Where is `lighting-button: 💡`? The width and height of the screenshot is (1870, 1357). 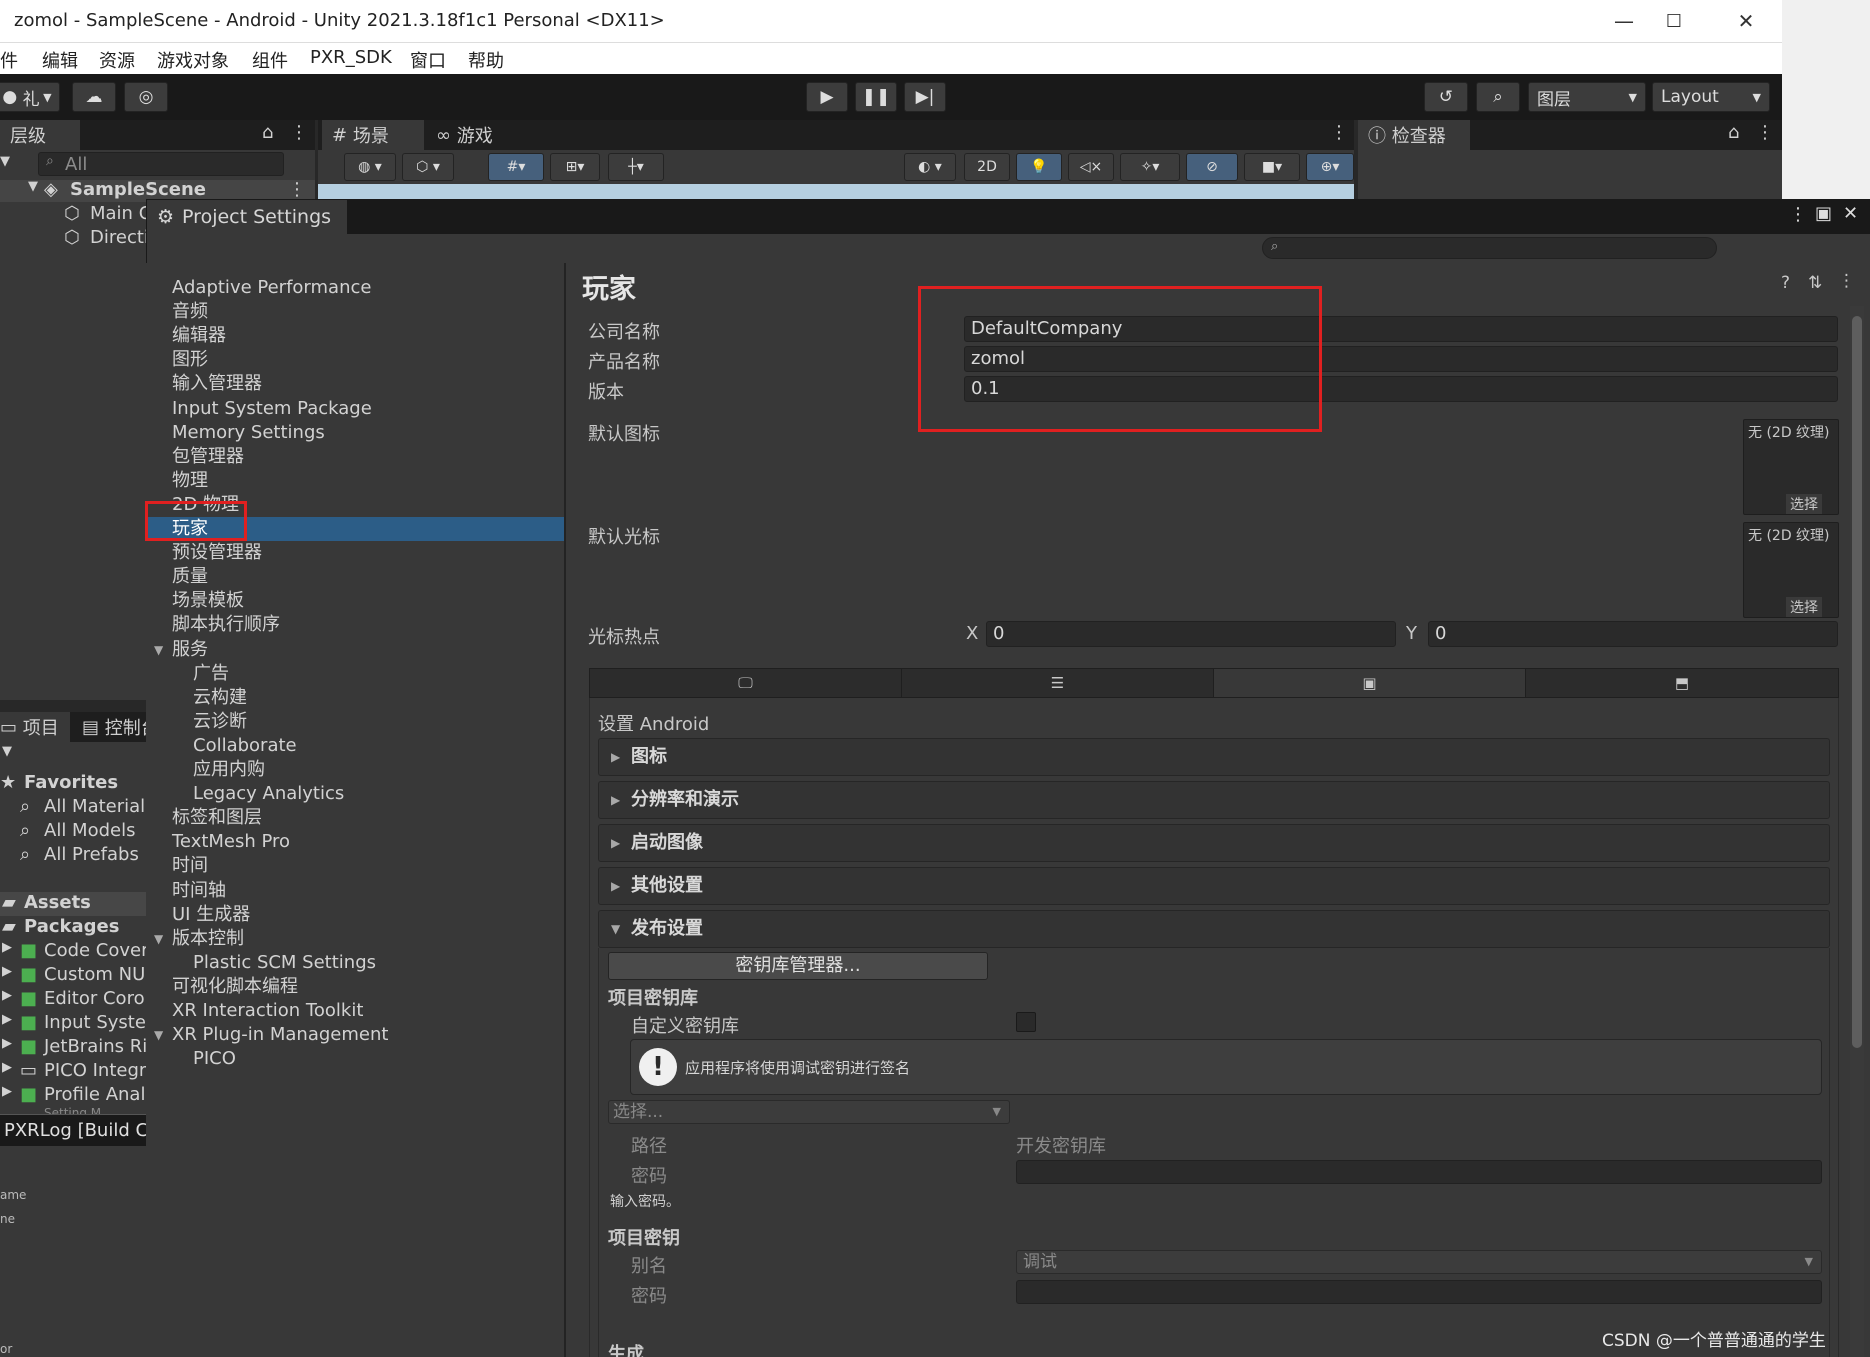 lighting-button: 💡 is located at coordinates (1039, 167).